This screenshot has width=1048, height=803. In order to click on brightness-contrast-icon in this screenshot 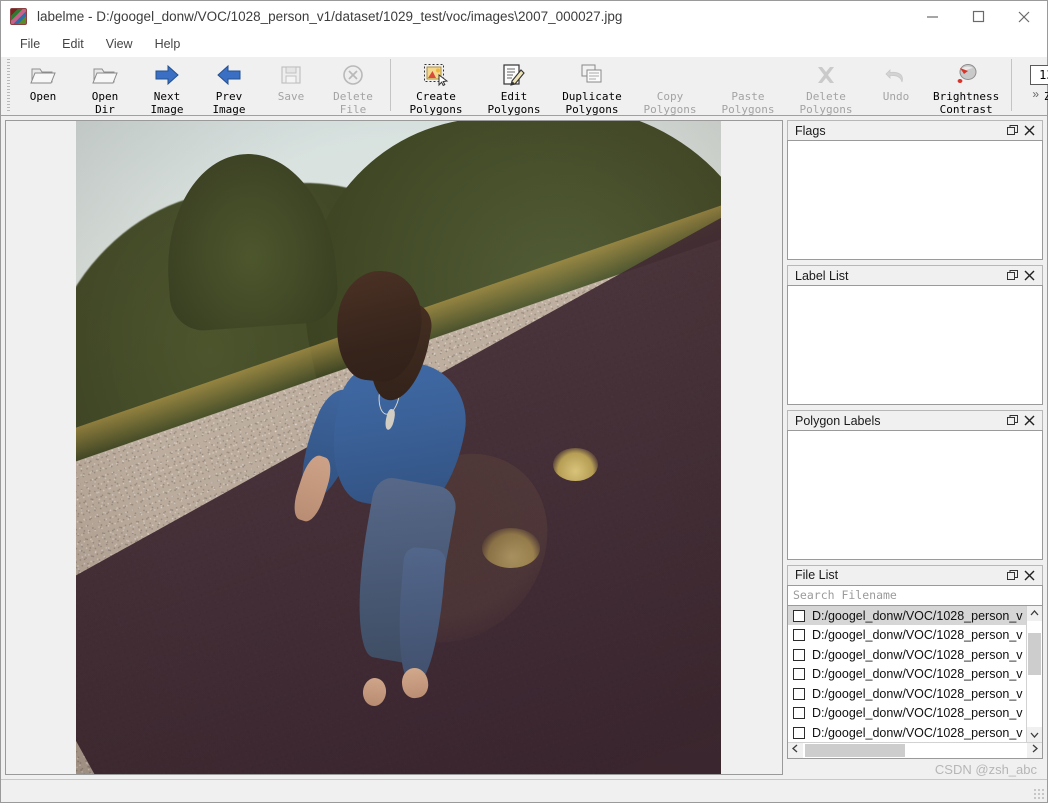, I will do `click(966, 75)`.